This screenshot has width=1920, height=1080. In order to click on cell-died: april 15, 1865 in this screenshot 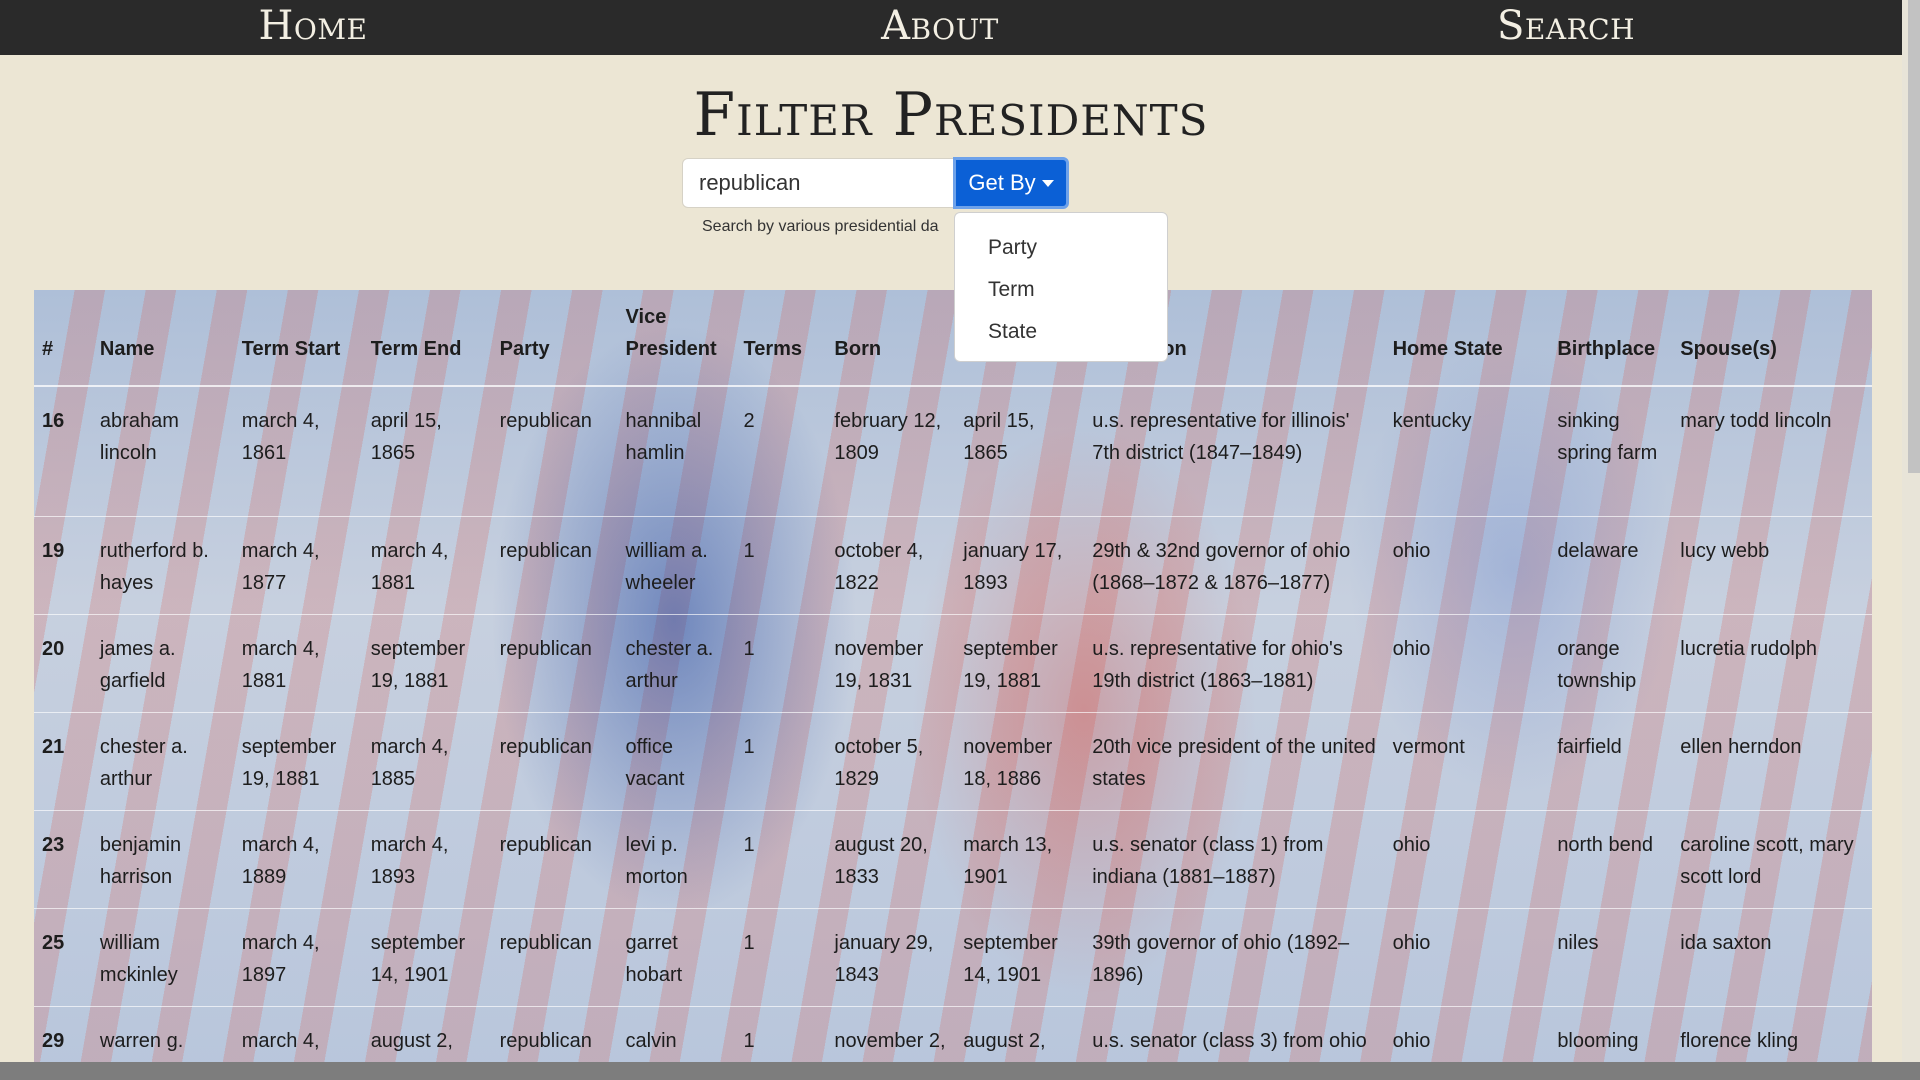, I will do `click(1020, 450)`.